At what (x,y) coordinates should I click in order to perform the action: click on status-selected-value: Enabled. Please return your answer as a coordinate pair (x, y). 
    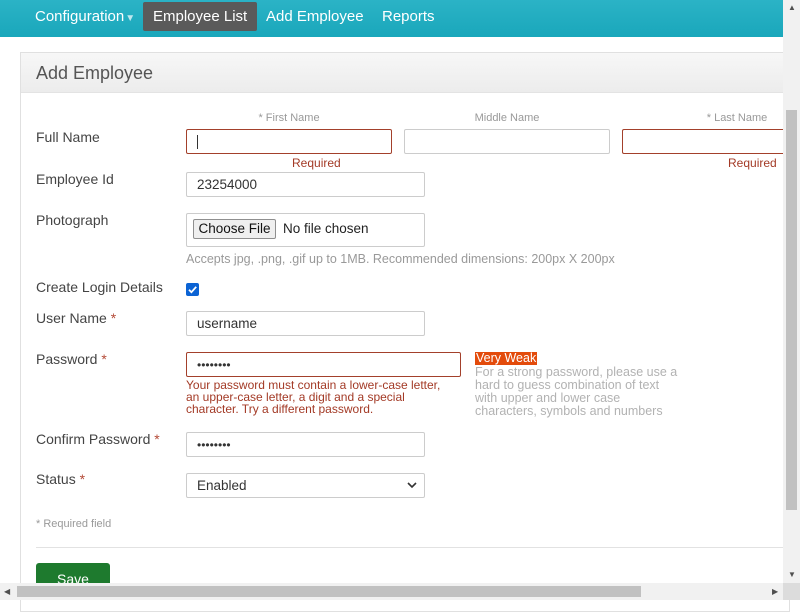
    Looking at the image, I should click on (222, 485).